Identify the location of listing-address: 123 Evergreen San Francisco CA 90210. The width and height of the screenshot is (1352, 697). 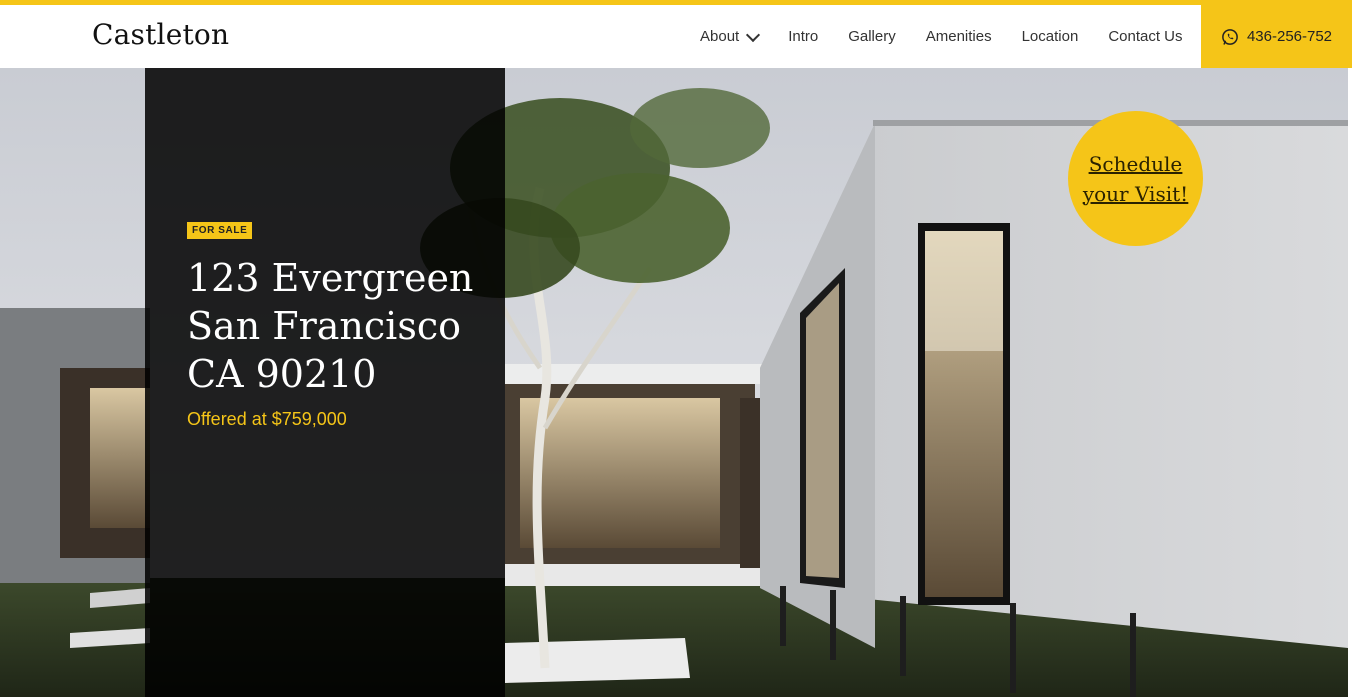
(330, 326).